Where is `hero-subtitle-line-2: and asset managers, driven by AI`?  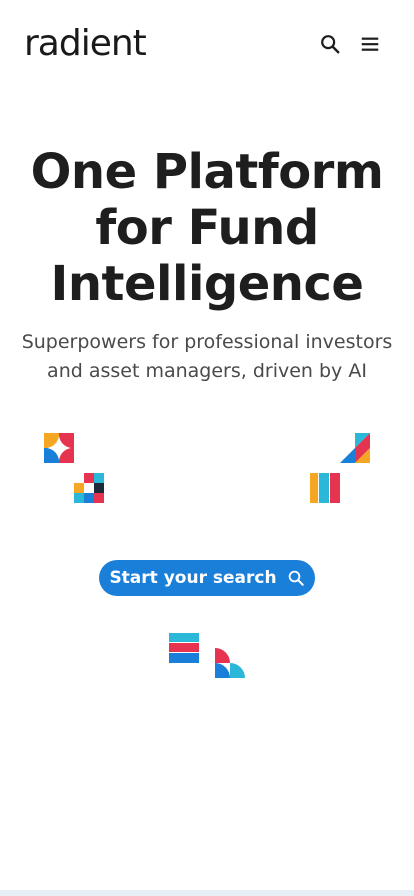 hero-subtitle-line-2: and asset managers, driven by AI is located at coordinates (207, 371).